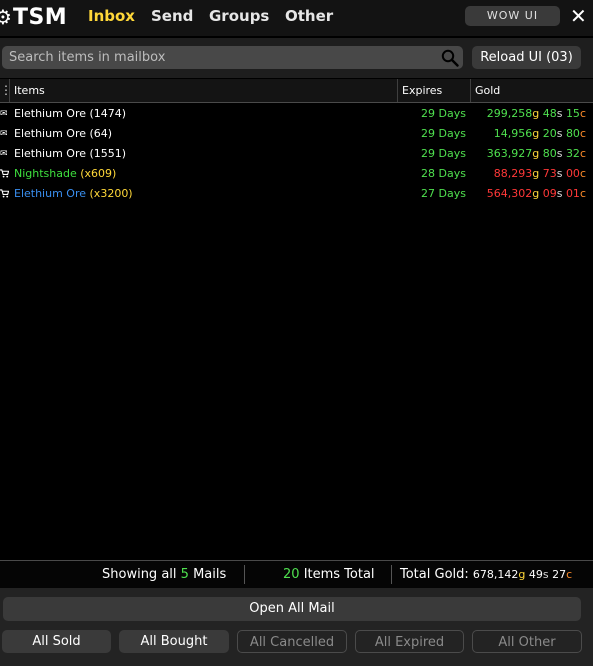  I want to click on header-bar: ⚙ TSM Inbox Send Groups Other WOW UI ✕, so click(296, 18).